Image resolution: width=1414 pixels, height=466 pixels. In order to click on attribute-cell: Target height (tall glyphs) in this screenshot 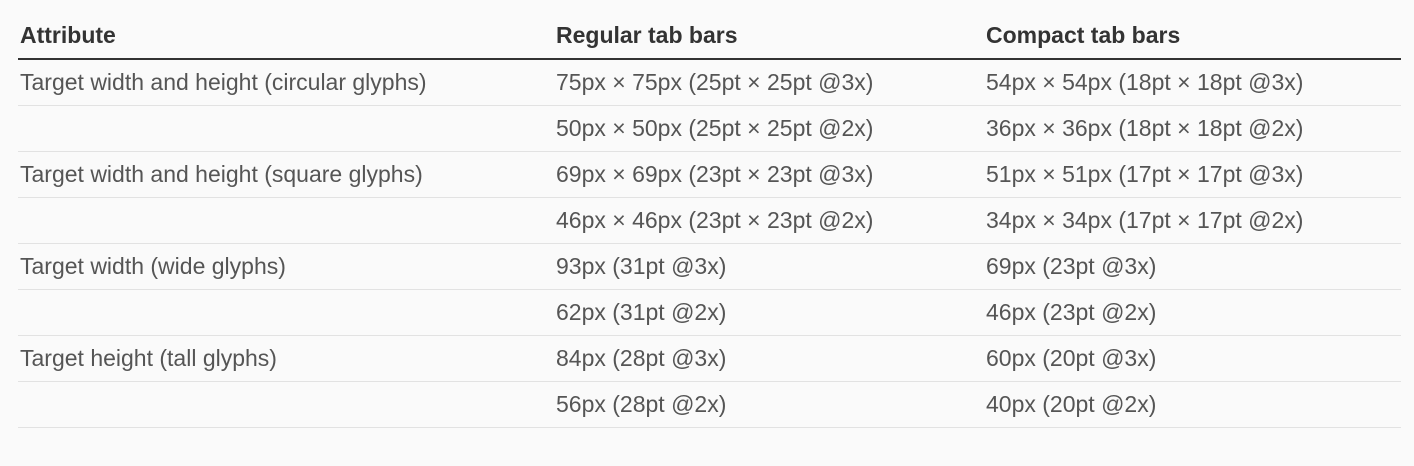, I will do `click(148, 358)`.